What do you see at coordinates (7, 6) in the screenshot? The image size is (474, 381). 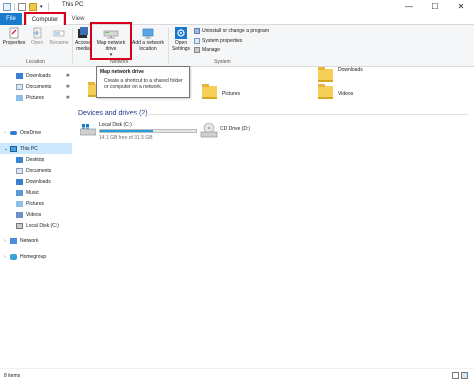 I see `app-icon` at bounding box center [7, 6].